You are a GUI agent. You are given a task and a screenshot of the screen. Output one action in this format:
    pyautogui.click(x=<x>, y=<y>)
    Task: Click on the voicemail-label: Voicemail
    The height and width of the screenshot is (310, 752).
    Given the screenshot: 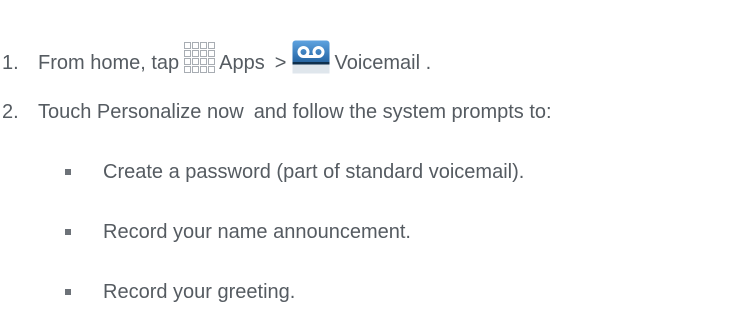 What is the action you would take?
    pyautogui.click(x=377, y=63)
    